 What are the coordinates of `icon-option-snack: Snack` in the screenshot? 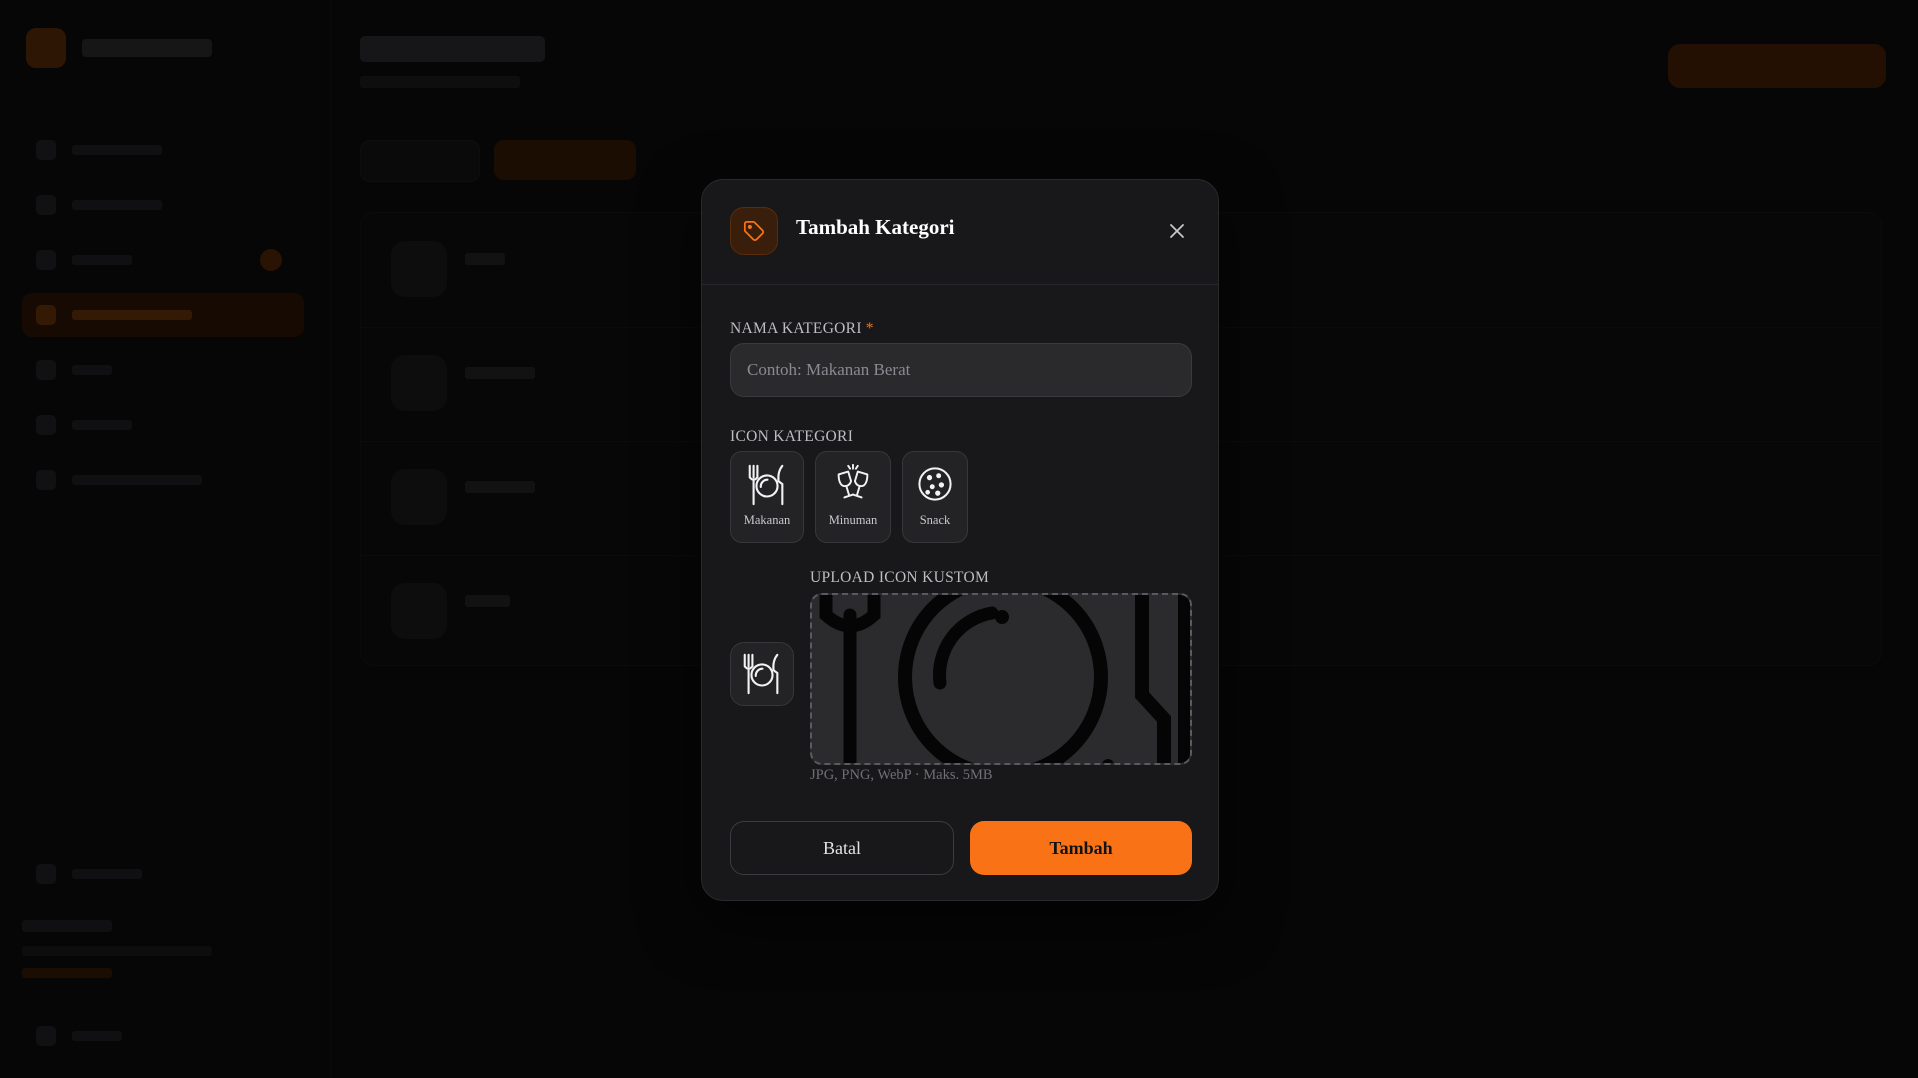 It's located at (935, 497).